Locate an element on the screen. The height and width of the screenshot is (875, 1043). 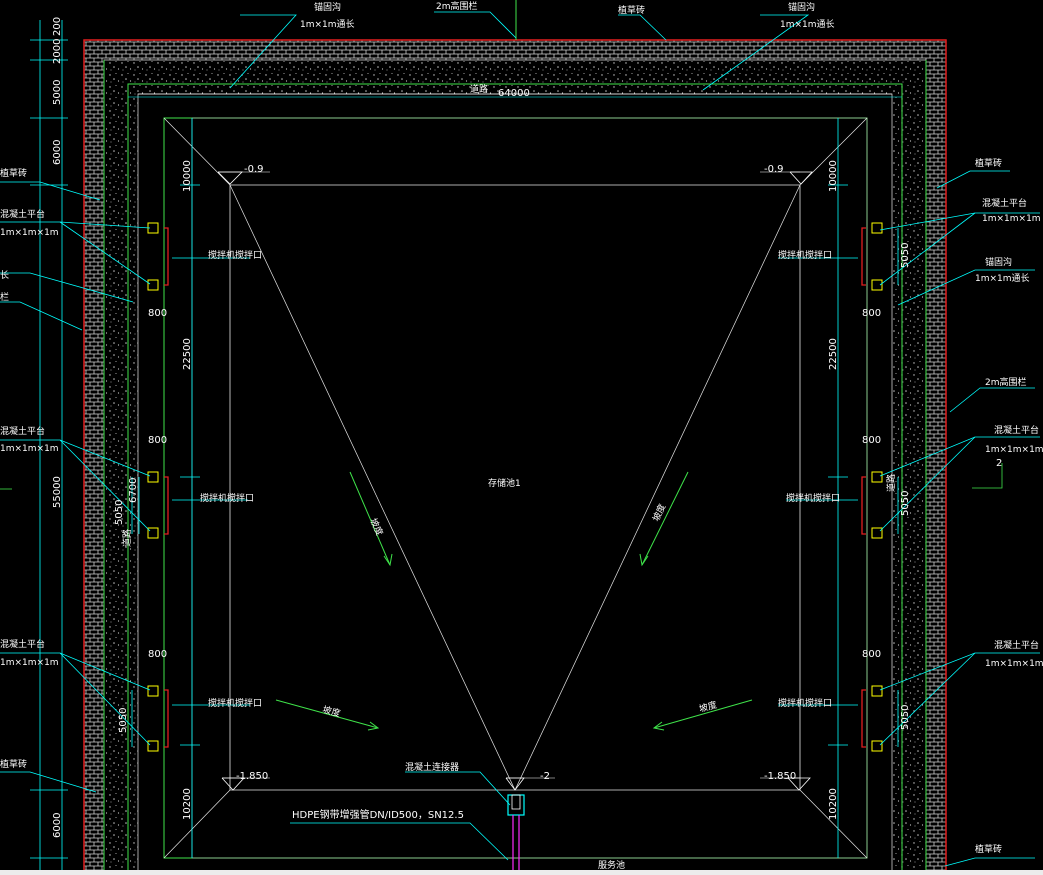
label-right-anchor-size: 1m×1m通长 is located at coordinates (1002, 278).